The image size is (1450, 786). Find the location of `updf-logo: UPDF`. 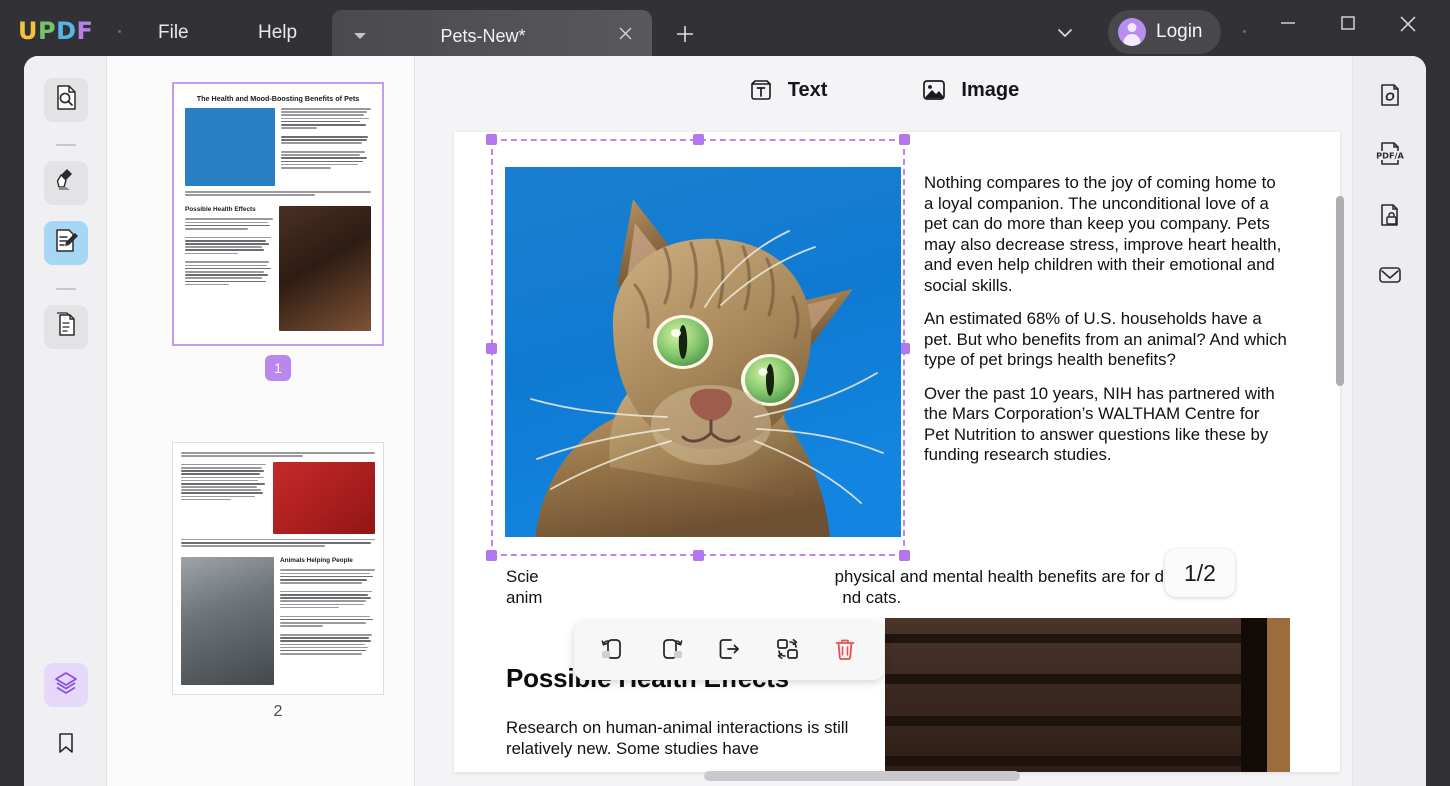

updf-logo: UPDF is located at coordinates (55, 31).